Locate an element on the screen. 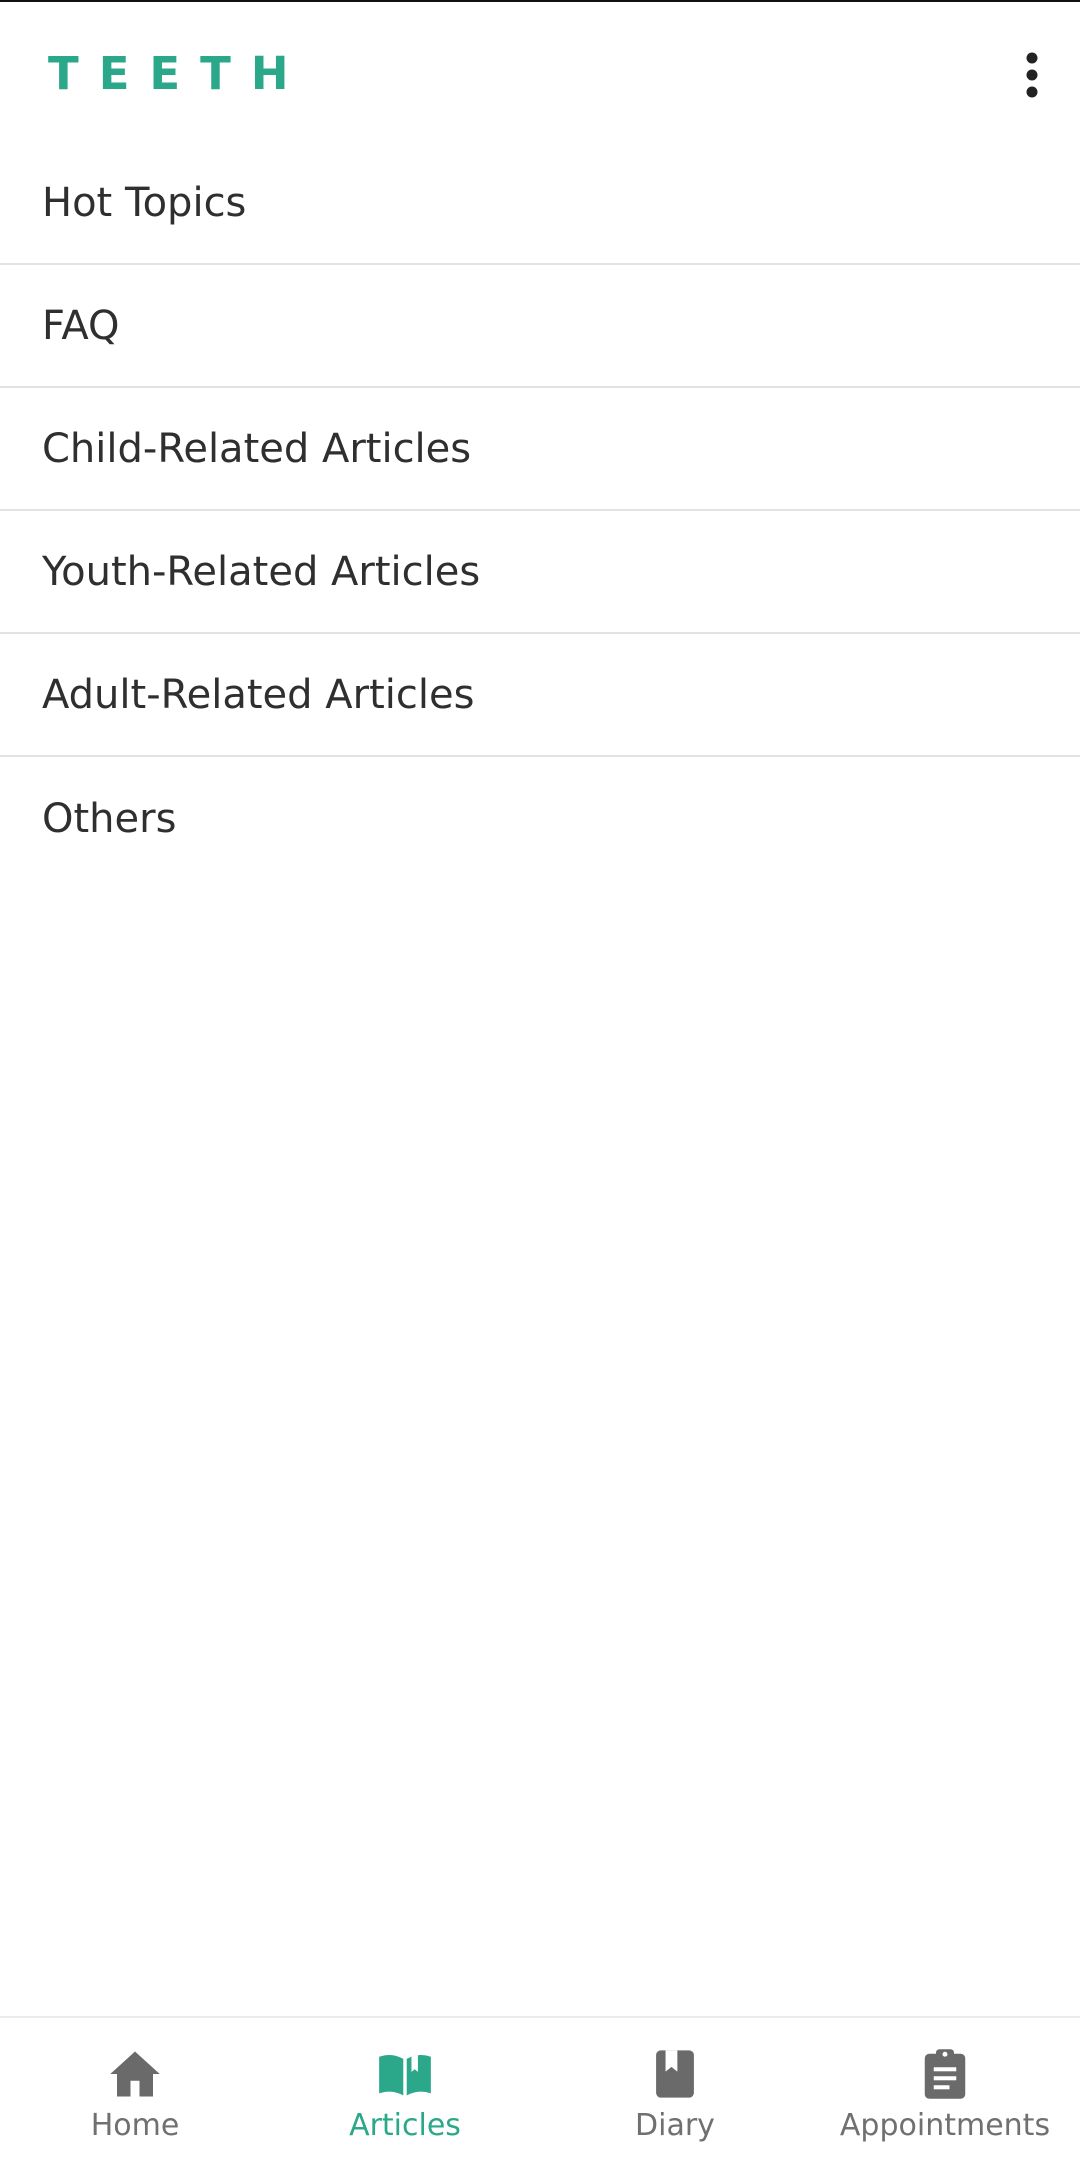 This screenshot has height=2160, width=1080. overflow-menu-button is located at coordinates (1032, 75).